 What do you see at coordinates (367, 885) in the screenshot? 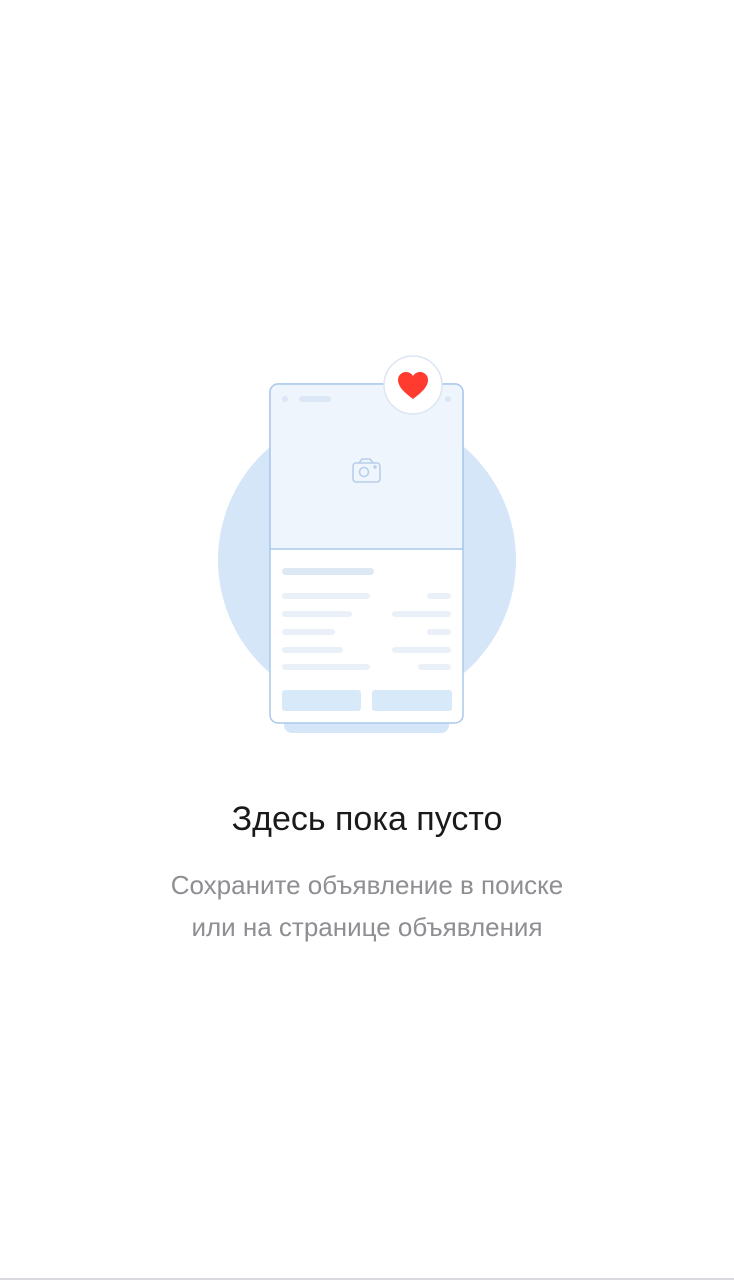
I see `empty-state-subtitle-line-1: Сохраните объявление в поиске` at bounding box center [367, 885].